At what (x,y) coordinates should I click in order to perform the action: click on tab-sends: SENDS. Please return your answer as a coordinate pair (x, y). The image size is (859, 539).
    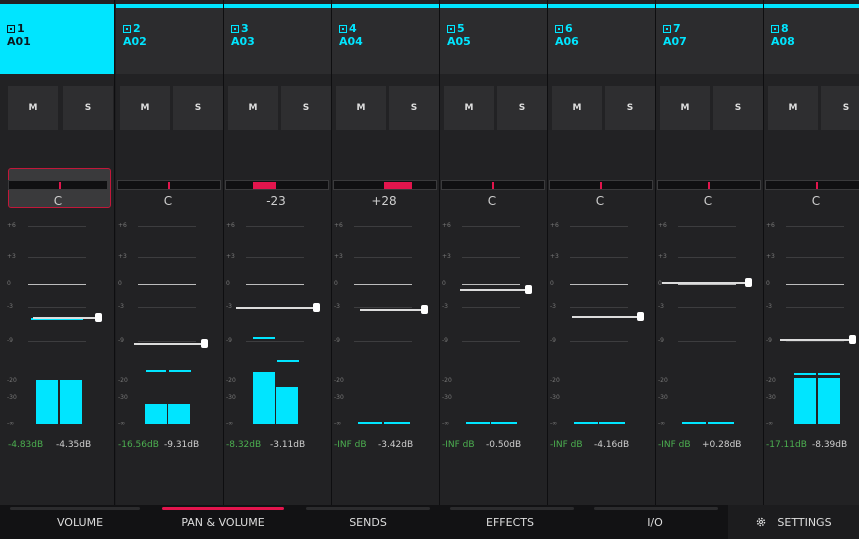
    Looking at the image, I should click on (368, 522).